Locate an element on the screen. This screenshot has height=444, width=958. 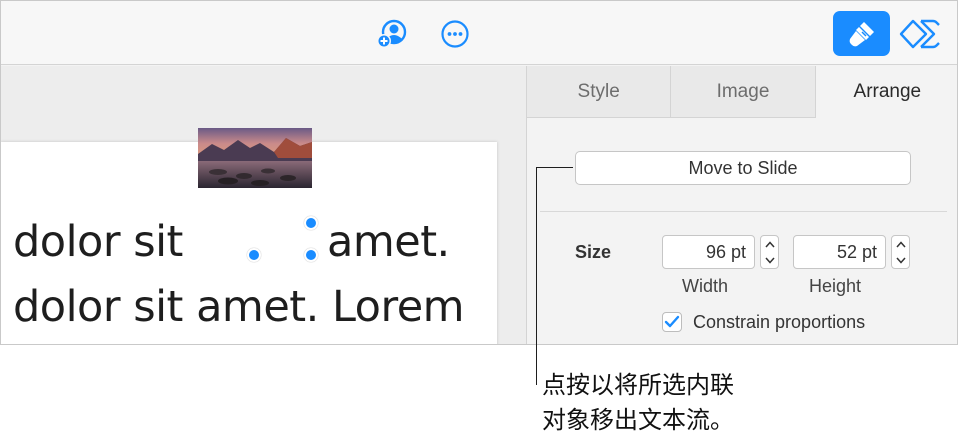
constrain-proportions-checkbox is located at coordinates (672, 322).